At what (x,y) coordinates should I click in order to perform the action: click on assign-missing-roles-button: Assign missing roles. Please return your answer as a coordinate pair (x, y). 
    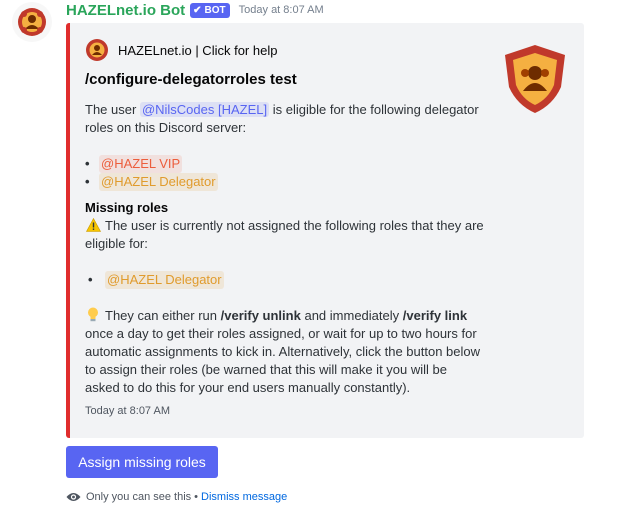
    Looking at the image, I should click on (142, 462).